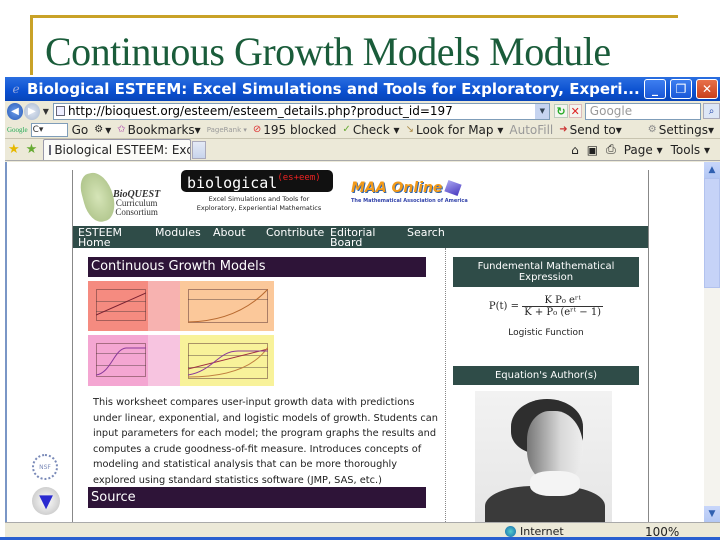 The image size is (720, 540). What do you see at coordinates (563, 301) in the screenshot?
I see `formula-numerator: K P₀ eʳᵗ` at bounding box center [563, 301].